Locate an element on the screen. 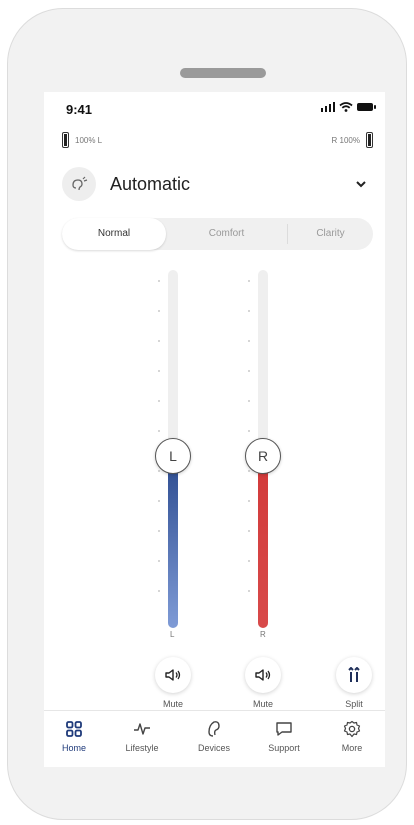  chat-bubble-icon is located at coordinates (284, 729).